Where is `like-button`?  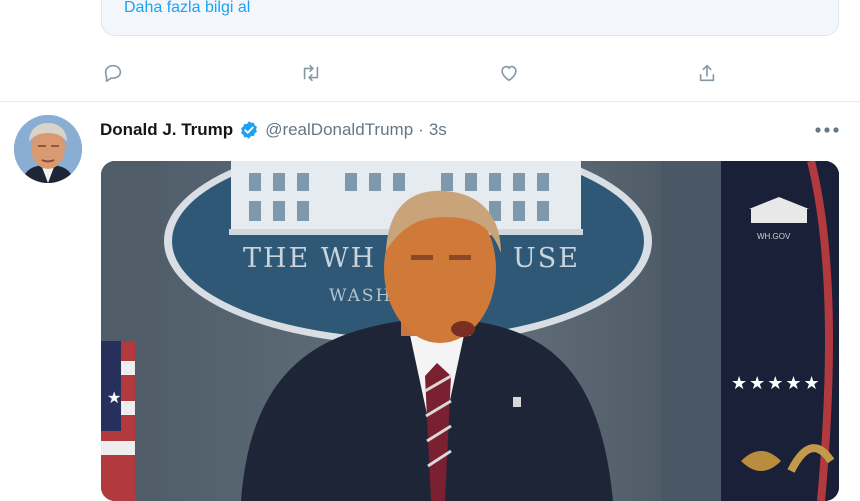
like-button is located at coordinates (509, 73).